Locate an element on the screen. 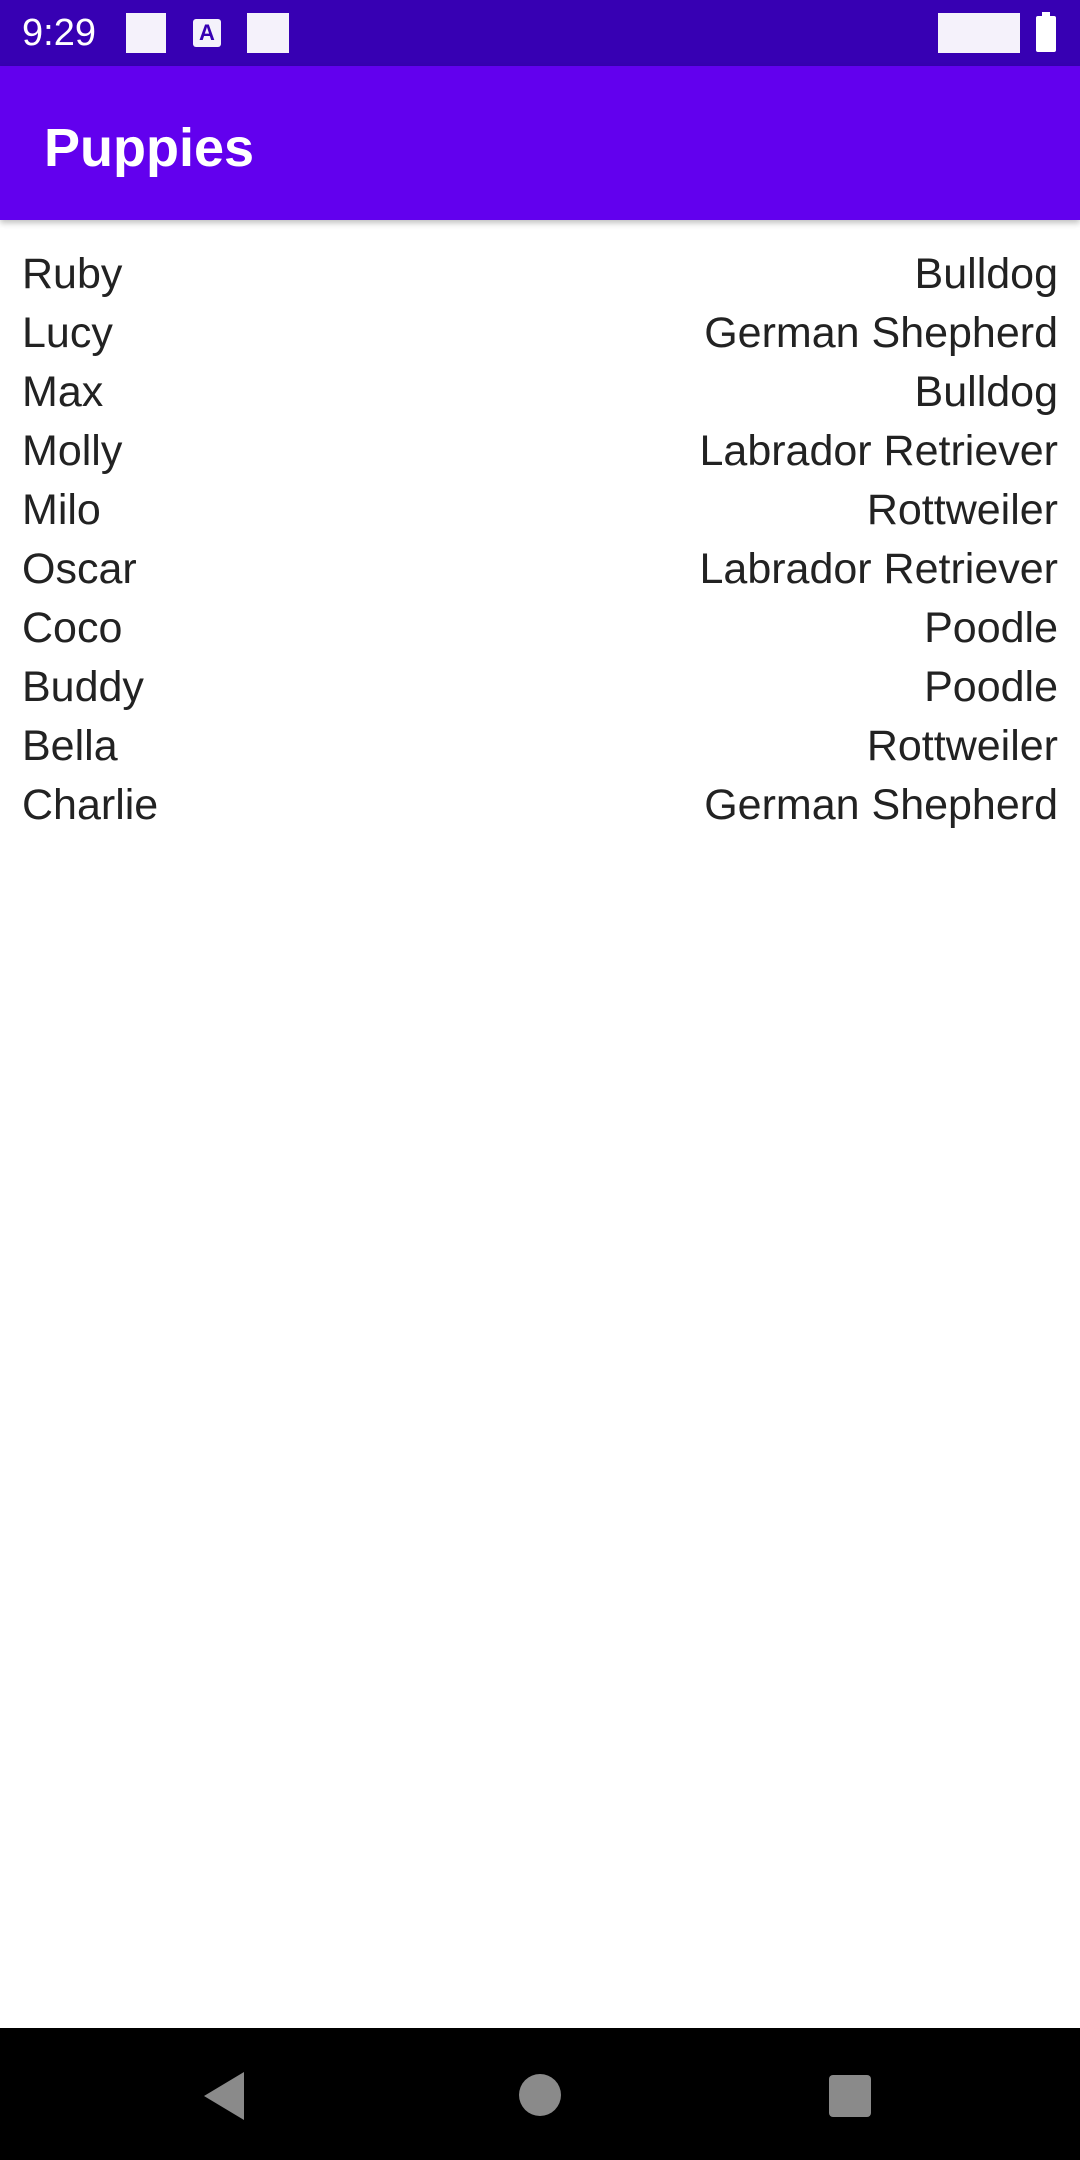 The width and height of the screenshot is (1080, 2160). puppy-name: Oscar is located at coordinates (79, 569).